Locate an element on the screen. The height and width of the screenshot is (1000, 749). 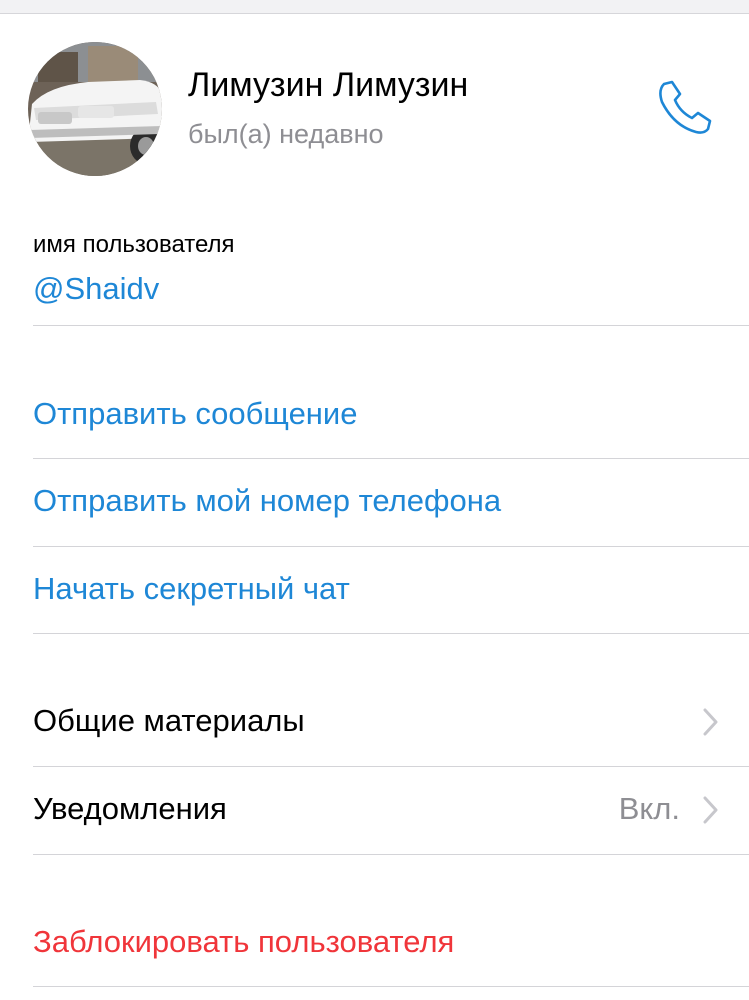
avatar-photo is located at coordinates (95, 109).